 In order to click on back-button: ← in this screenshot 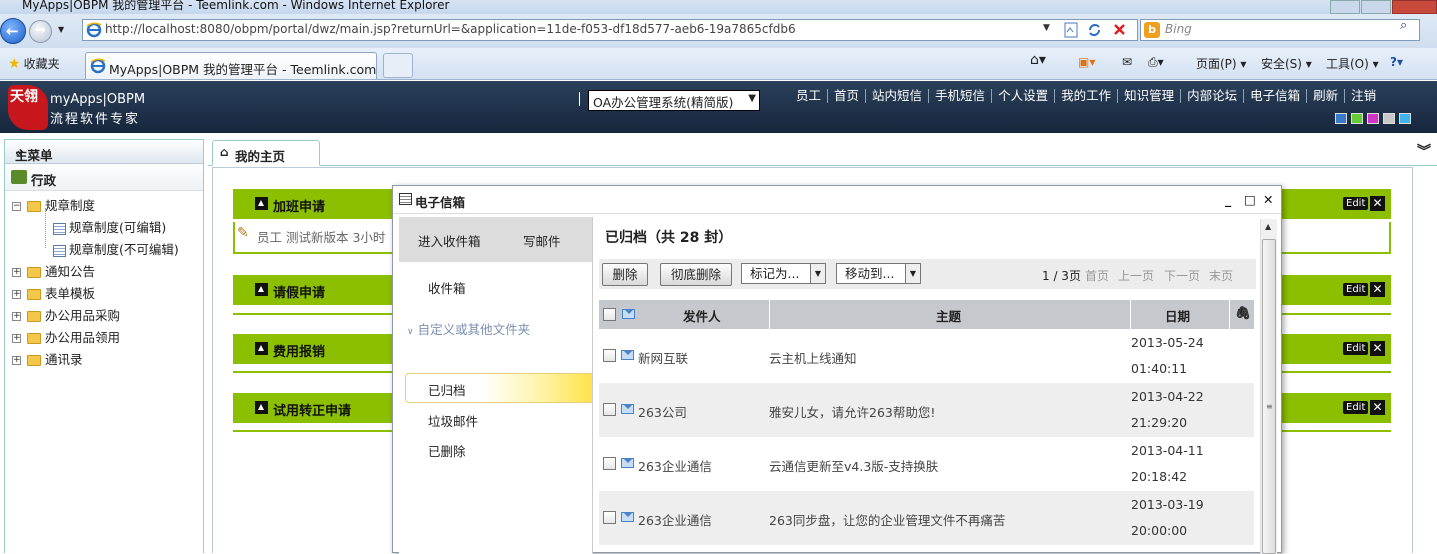, I will do `click(13, 31)`.